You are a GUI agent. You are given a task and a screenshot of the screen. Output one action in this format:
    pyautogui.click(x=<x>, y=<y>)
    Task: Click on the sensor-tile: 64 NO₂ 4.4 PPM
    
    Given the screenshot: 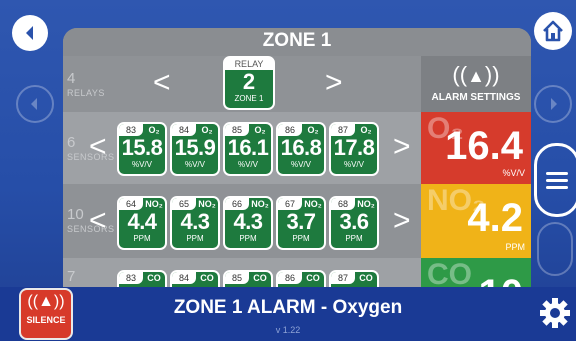 What is the action you would take?
    pyautogui.click(x=142, y=223)
    